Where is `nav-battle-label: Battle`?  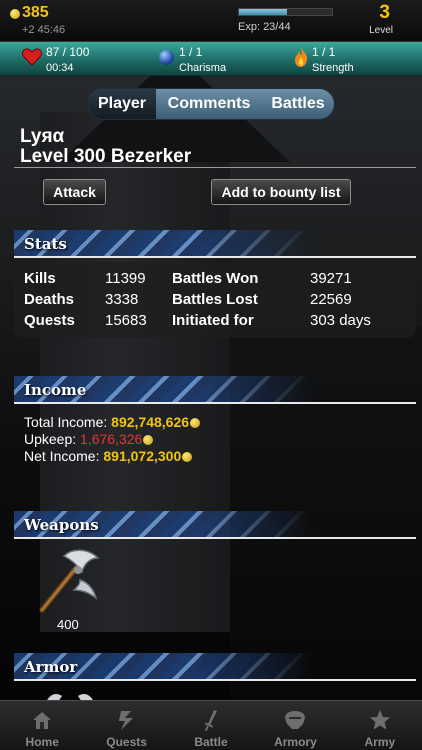
nav-battle-label: Battle is located at coordinates (211, 742).